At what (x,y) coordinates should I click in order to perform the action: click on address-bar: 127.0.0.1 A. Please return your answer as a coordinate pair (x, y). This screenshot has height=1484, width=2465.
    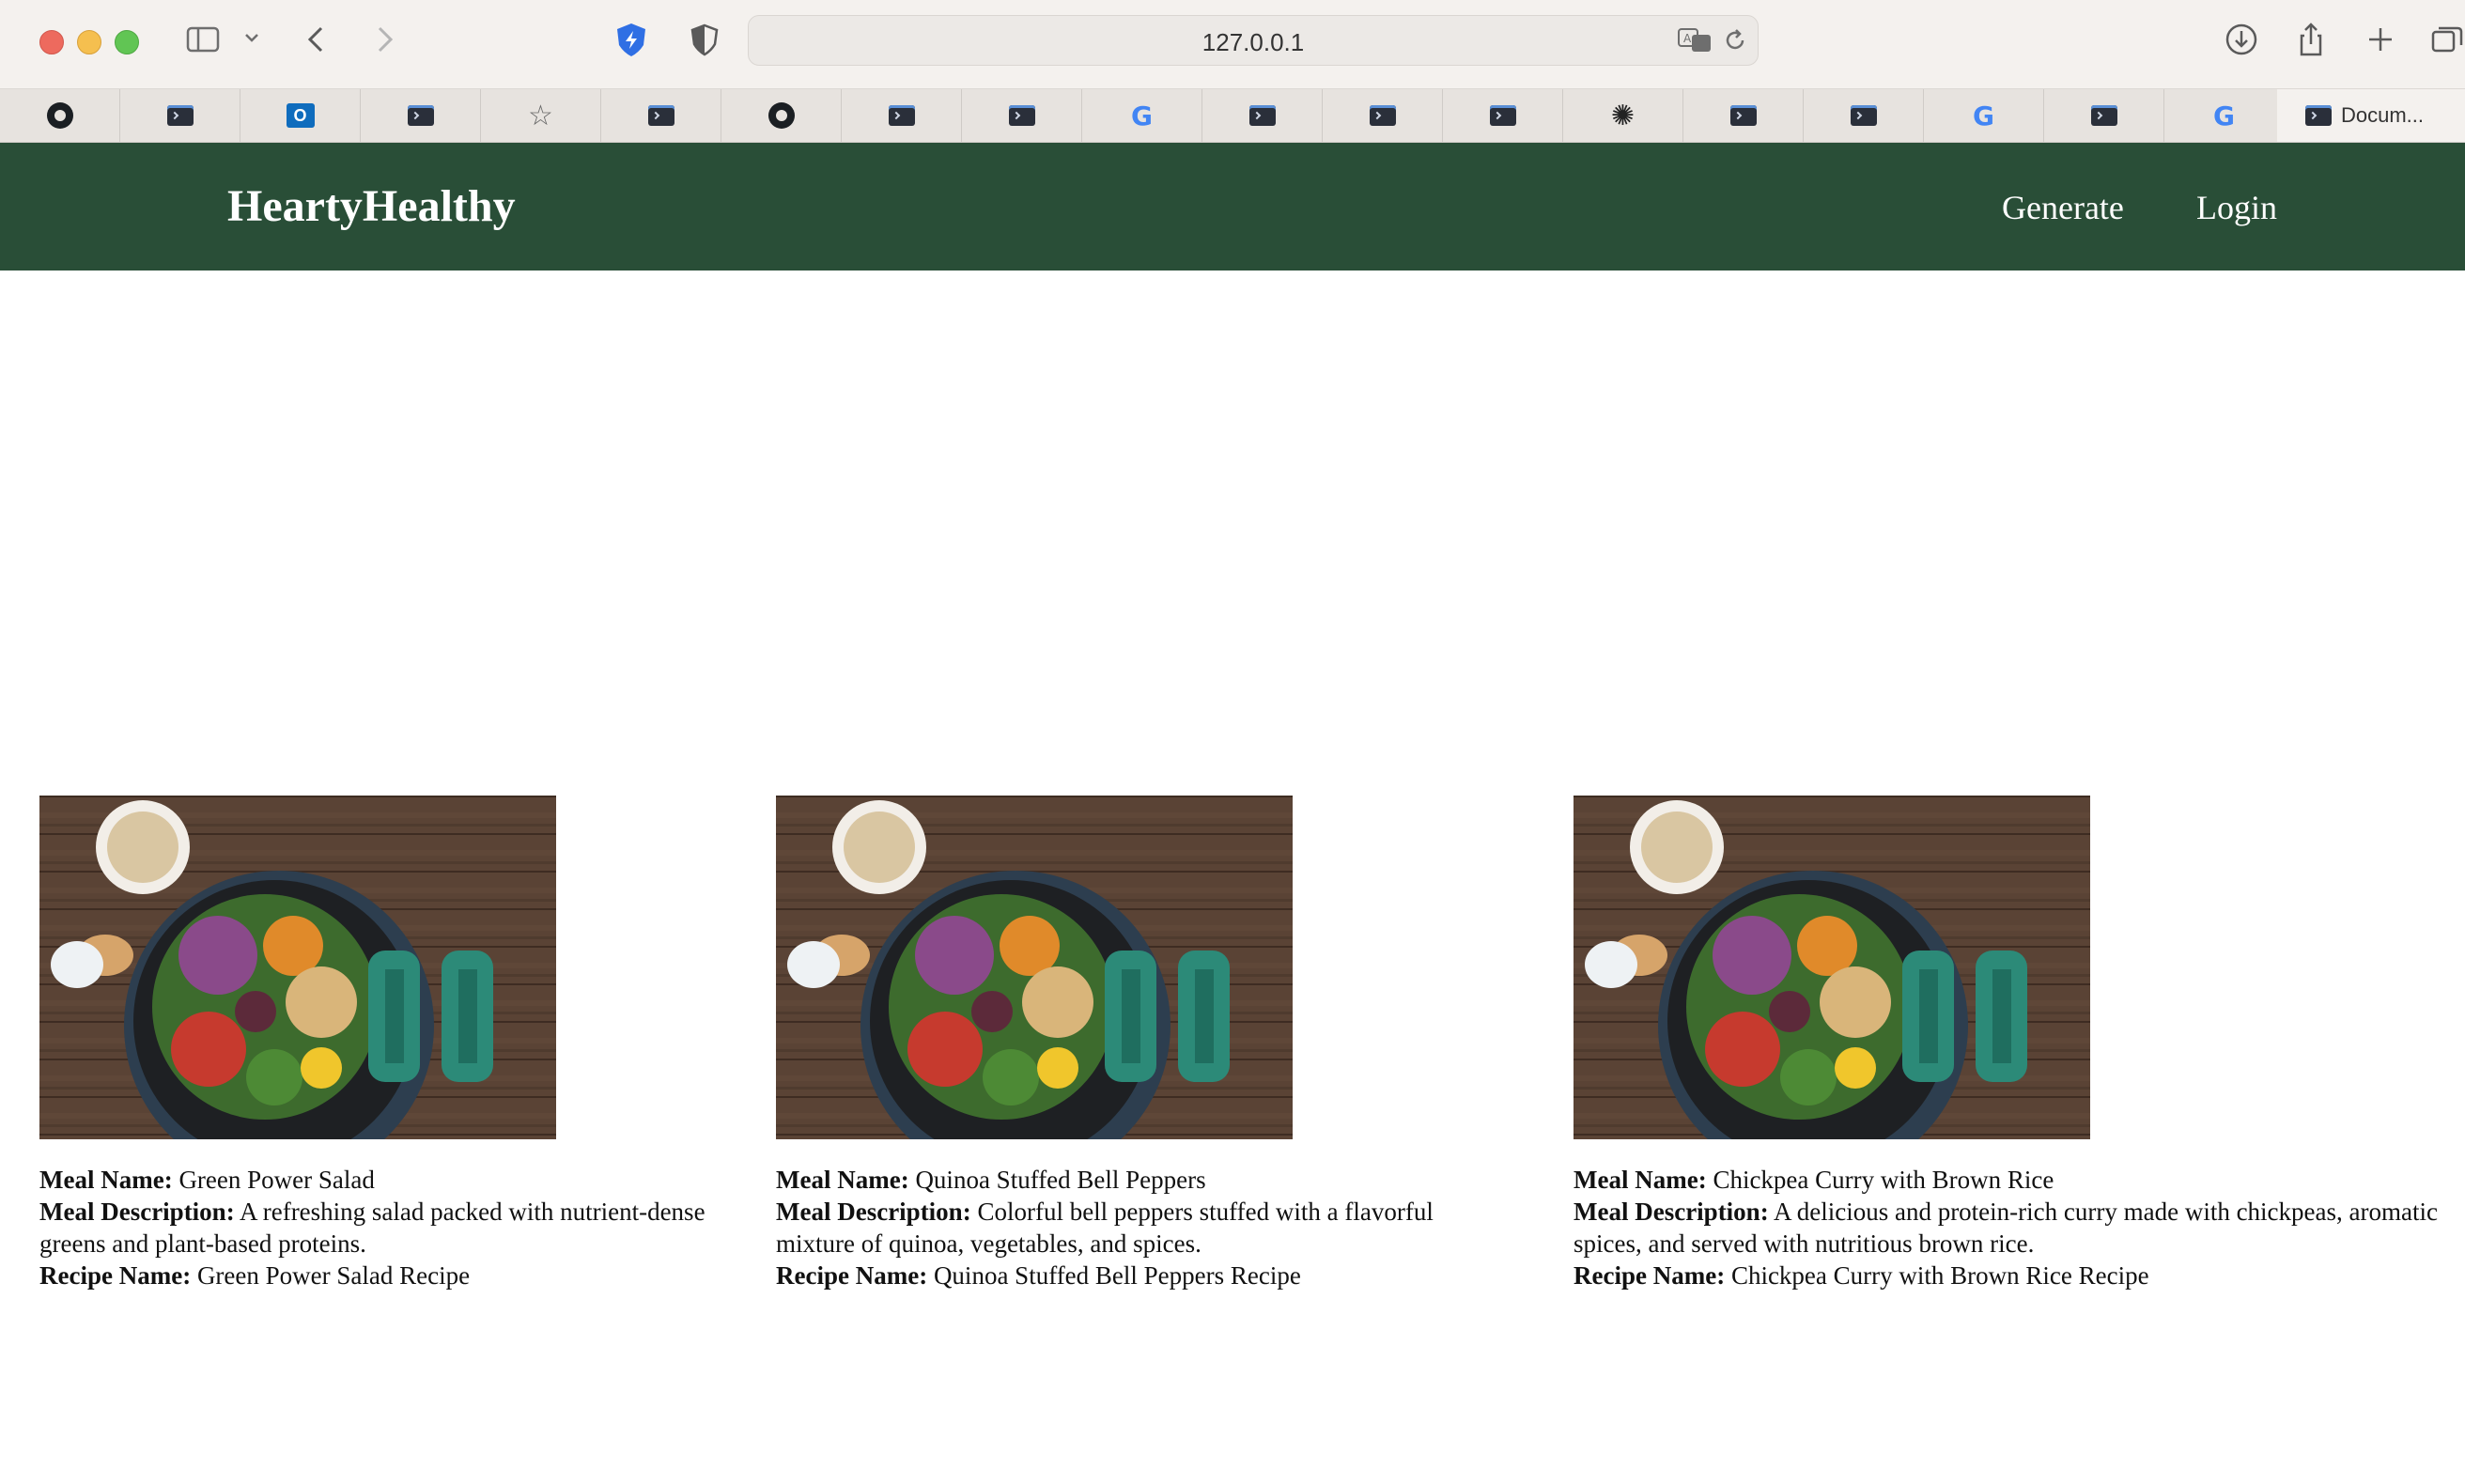
    Looking at the image, I should click on (1253, 40).